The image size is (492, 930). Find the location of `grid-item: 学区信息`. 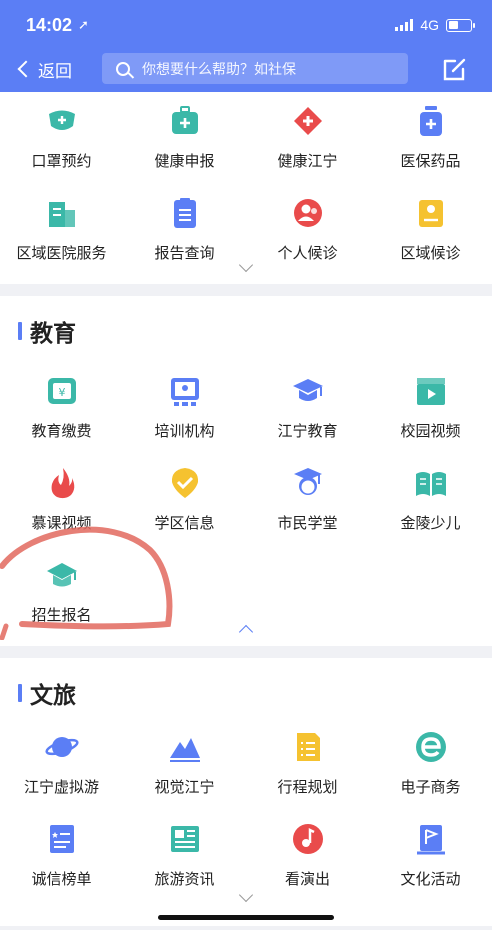

grid-item: 学区信息 is located at coordinates (184, 508).